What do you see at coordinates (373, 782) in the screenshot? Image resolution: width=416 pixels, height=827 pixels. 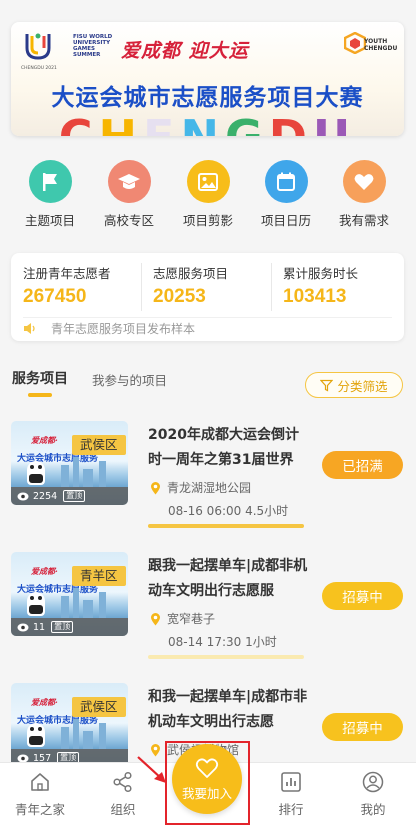 I see `user-icon` at bounding box center [373, 782].